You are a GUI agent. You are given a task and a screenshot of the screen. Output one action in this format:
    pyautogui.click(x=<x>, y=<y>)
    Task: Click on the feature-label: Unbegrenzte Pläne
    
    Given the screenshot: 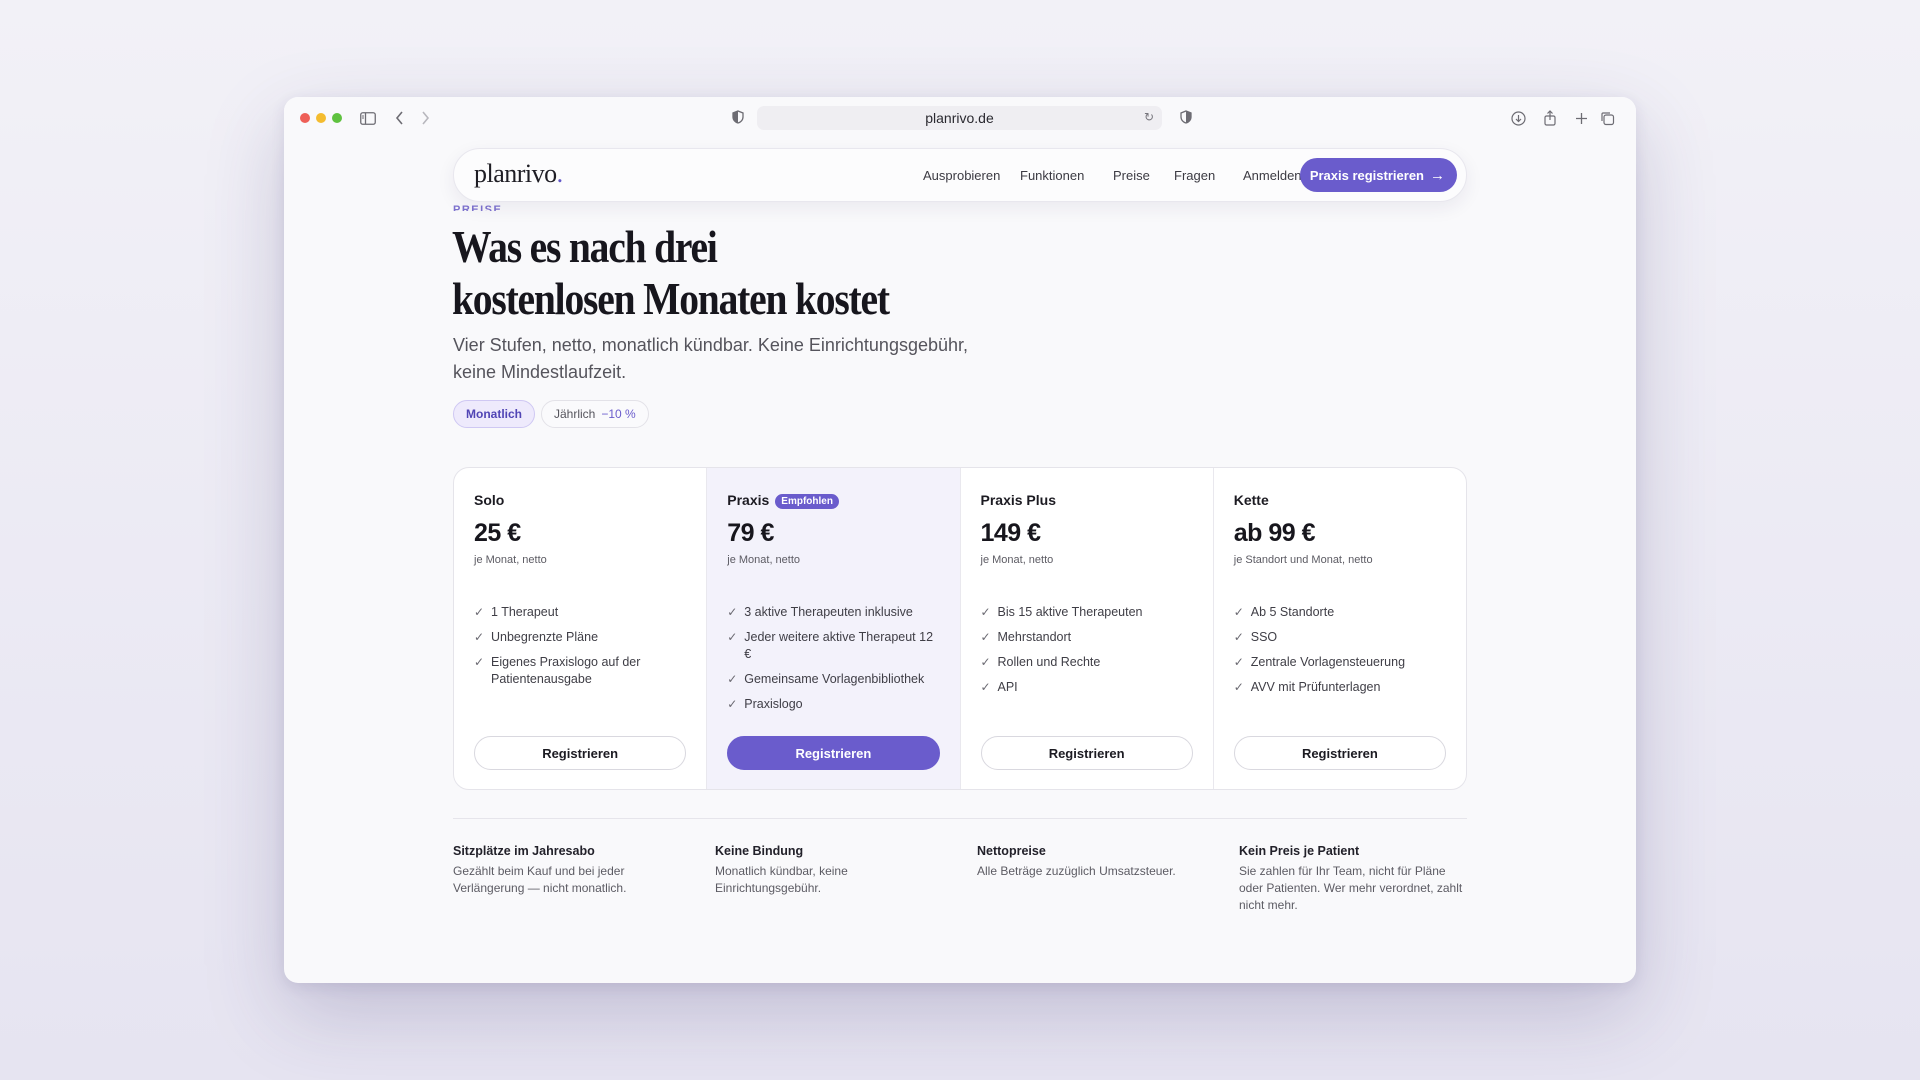 What is the action you would take?
    pyautogui.click(x=545, y=637)
    